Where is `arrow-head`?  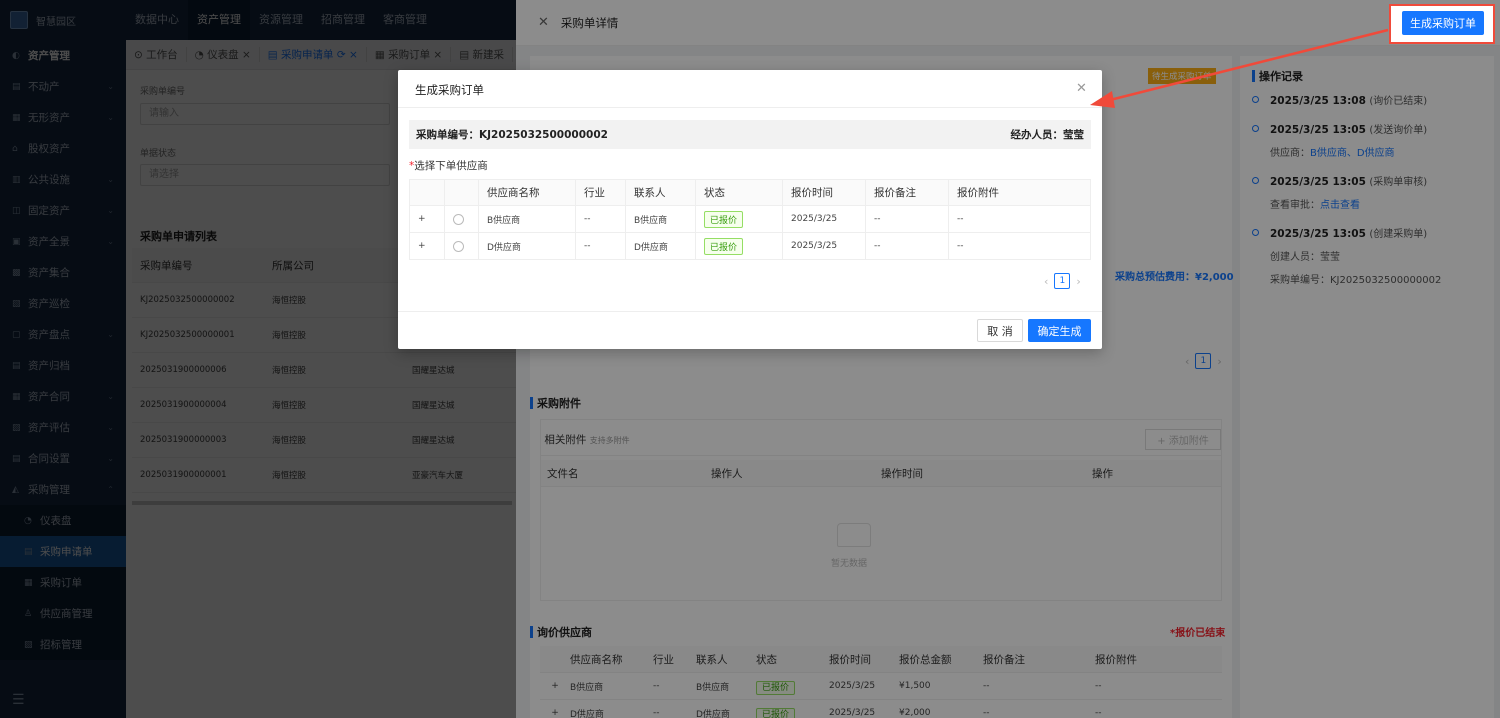
arrow-head is located at coordinates (1102, 99).